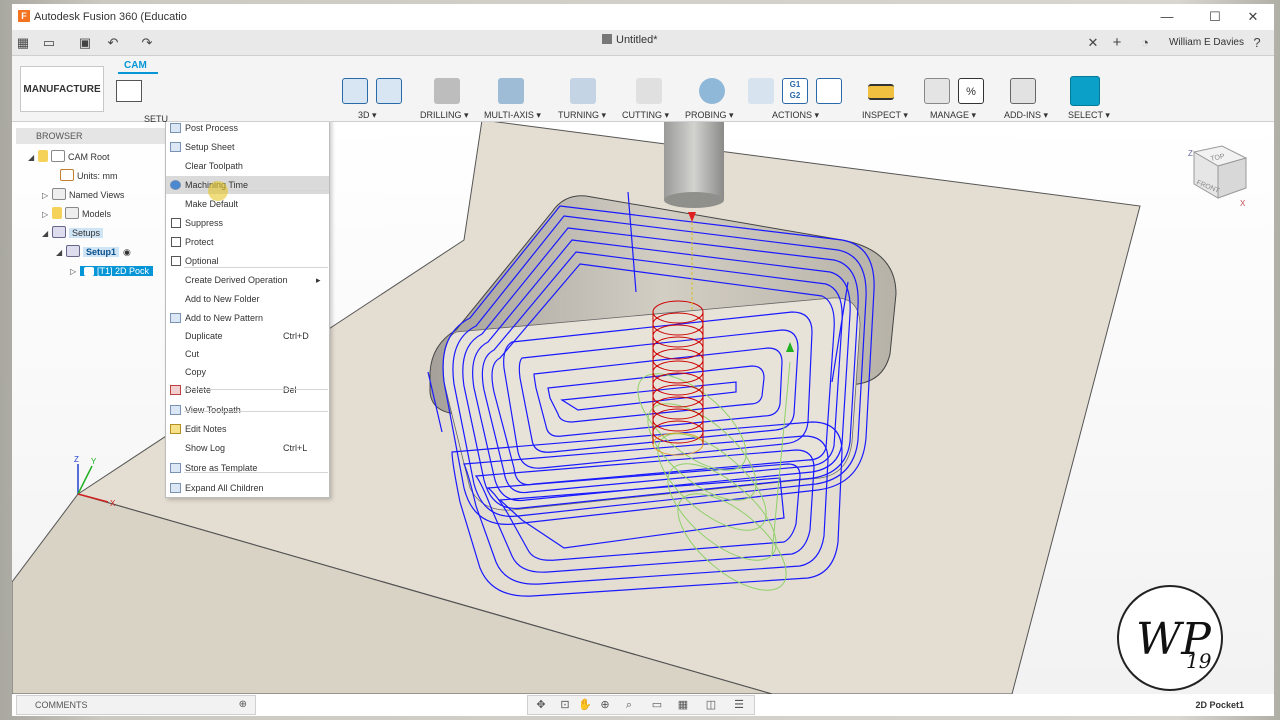 Image resolution: width=1280 pixels, height=720 pixels. I want to click on context-menu-item-protect: Protect, so click(247, 242).